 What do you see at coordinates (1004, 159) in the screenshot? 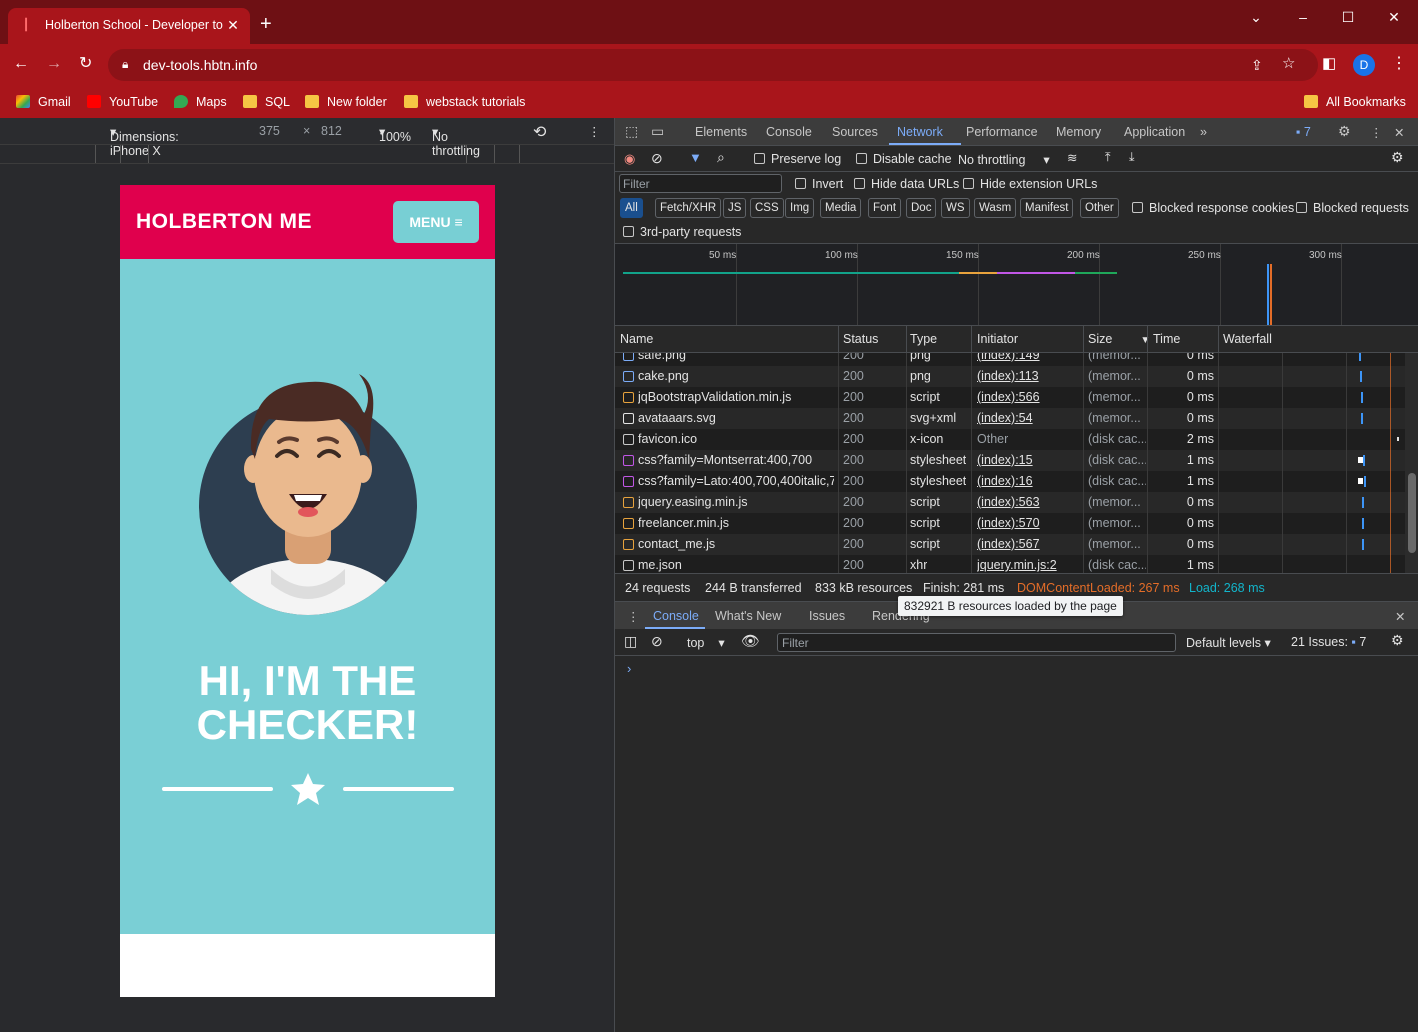
I see `network-throttle-select: No throttling ▾` at bounding box center [1004, 159].